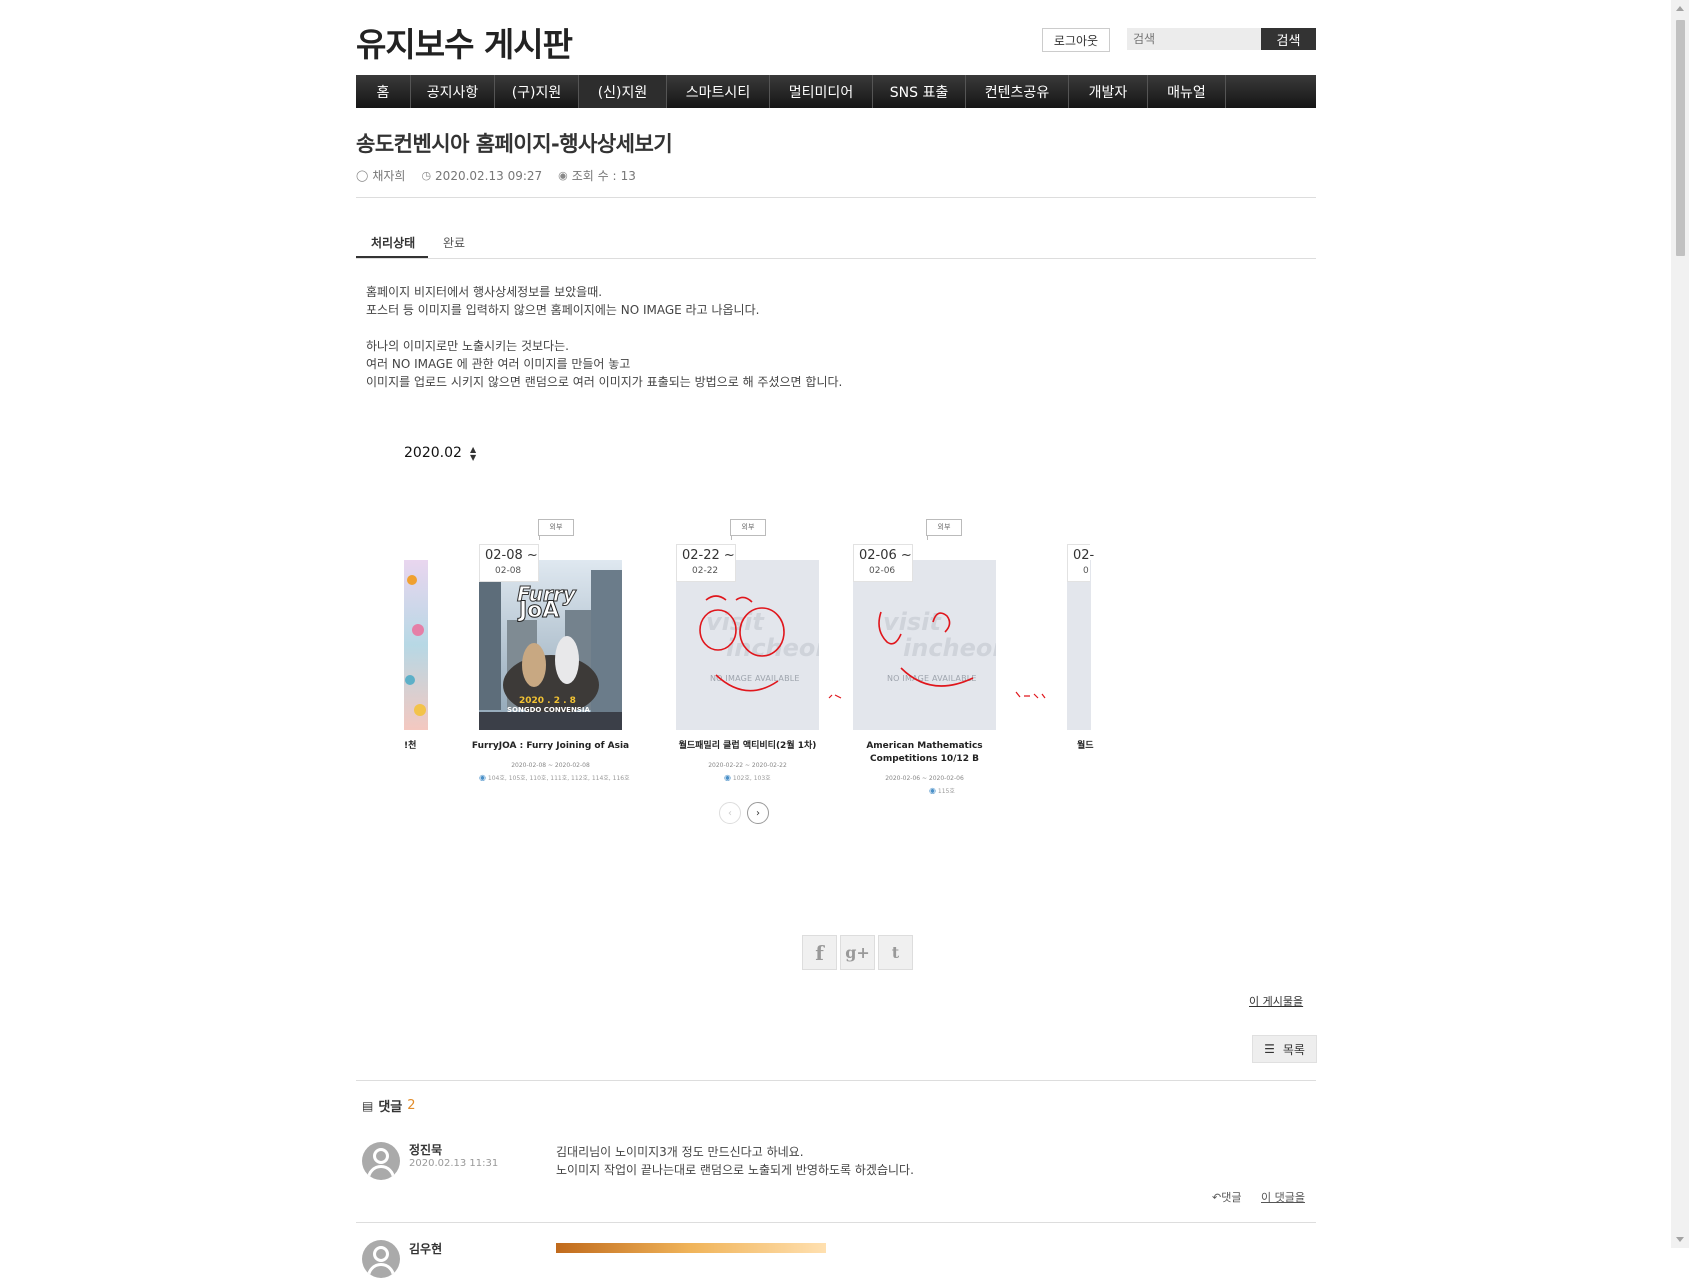 The width and height of the screenshot is (1689, 1278). I want to click on vertical-scrollbar, so click(1680, 624).